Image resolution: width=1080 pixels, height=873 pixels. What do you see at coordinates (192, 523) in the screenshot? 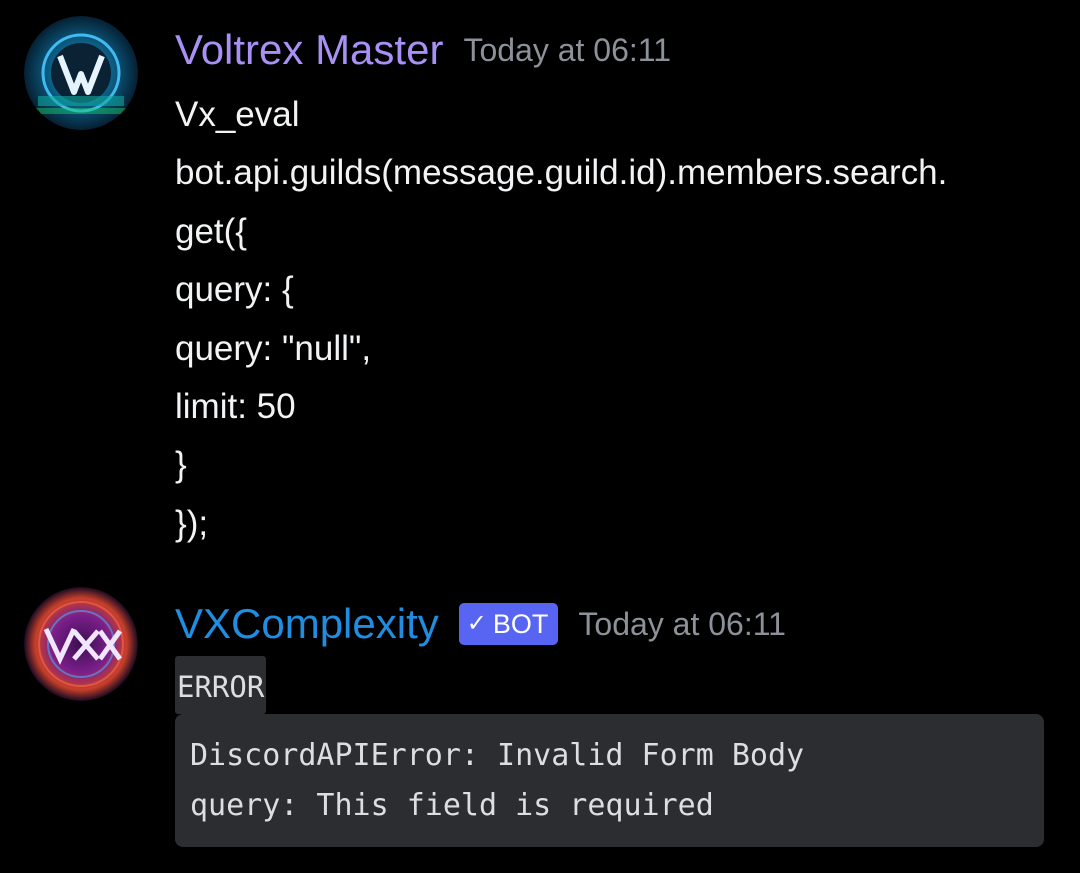
I see `message-line: });` at bounding box center [192, 523].